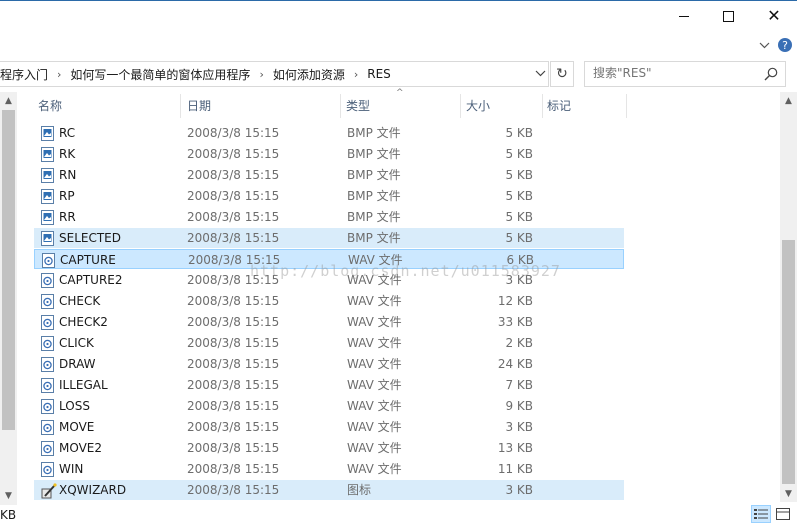 The height and width of the screenshot is (526, 797). Describe the element at coordinates (673, 73) in the screenshot. I see `search-input` at that location.